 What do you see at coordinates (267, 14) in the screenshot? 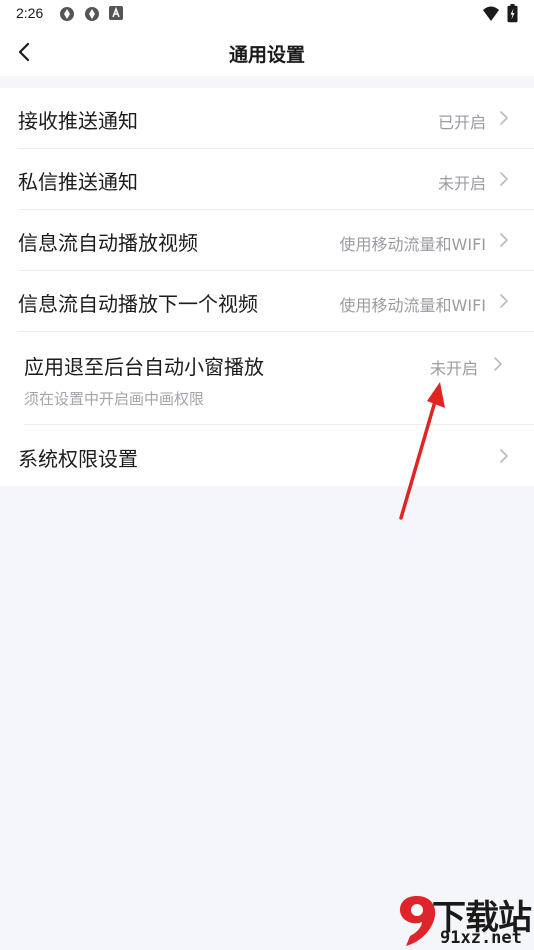
I see `status-bar: 2:26` at bounding box center [267, 14].